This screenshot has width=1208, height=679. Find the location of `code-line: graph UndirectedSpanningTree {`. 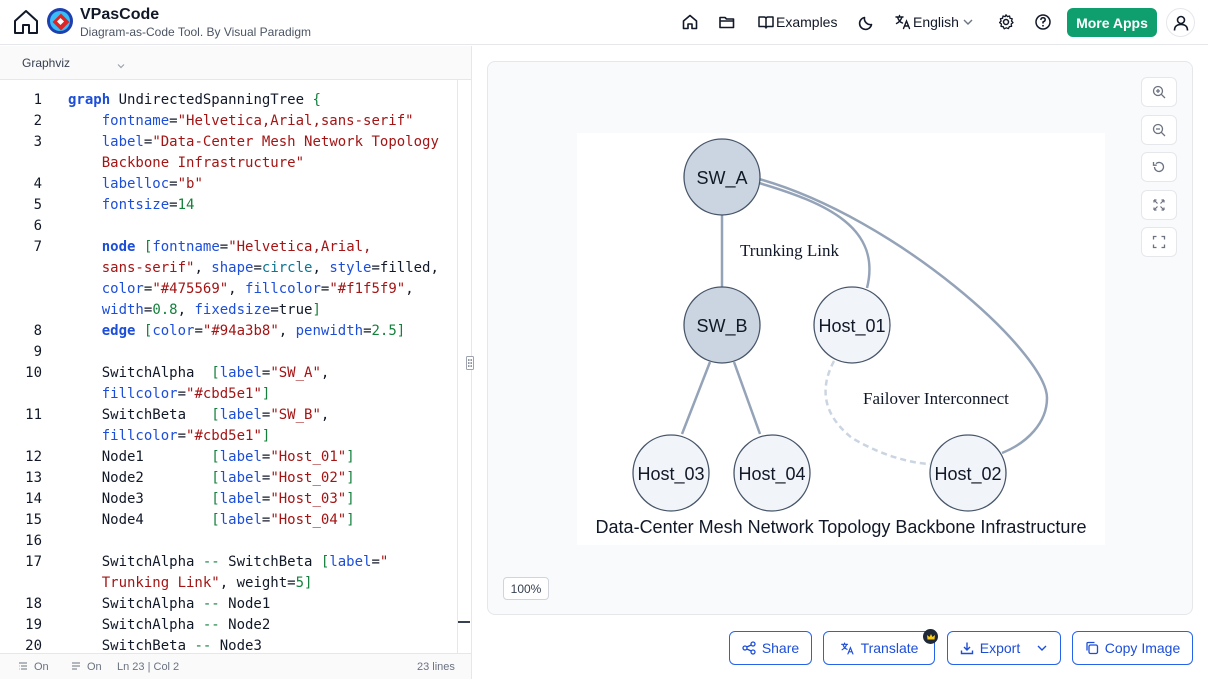

code-line: graph UndirectedSpanningTree { is located at coordinates (194, 100).